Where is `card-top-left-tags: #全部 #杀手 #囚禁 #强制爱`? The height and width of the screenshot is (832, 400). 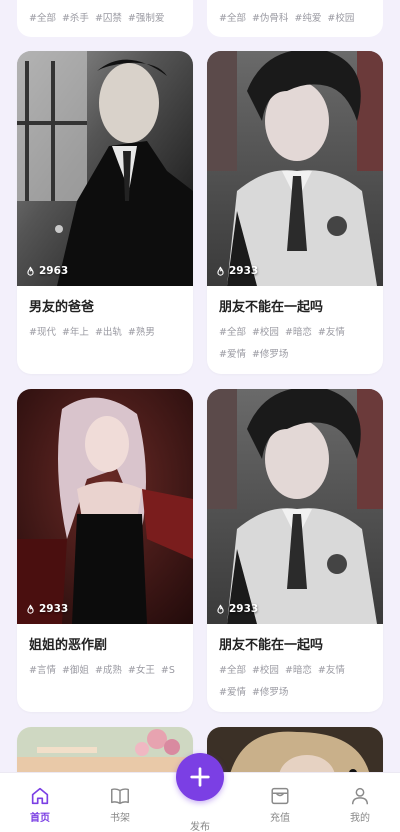 card-top-left-tags: #全部 #杀手 #囚禁 #强制爱 is located at coordinates (105, 18).